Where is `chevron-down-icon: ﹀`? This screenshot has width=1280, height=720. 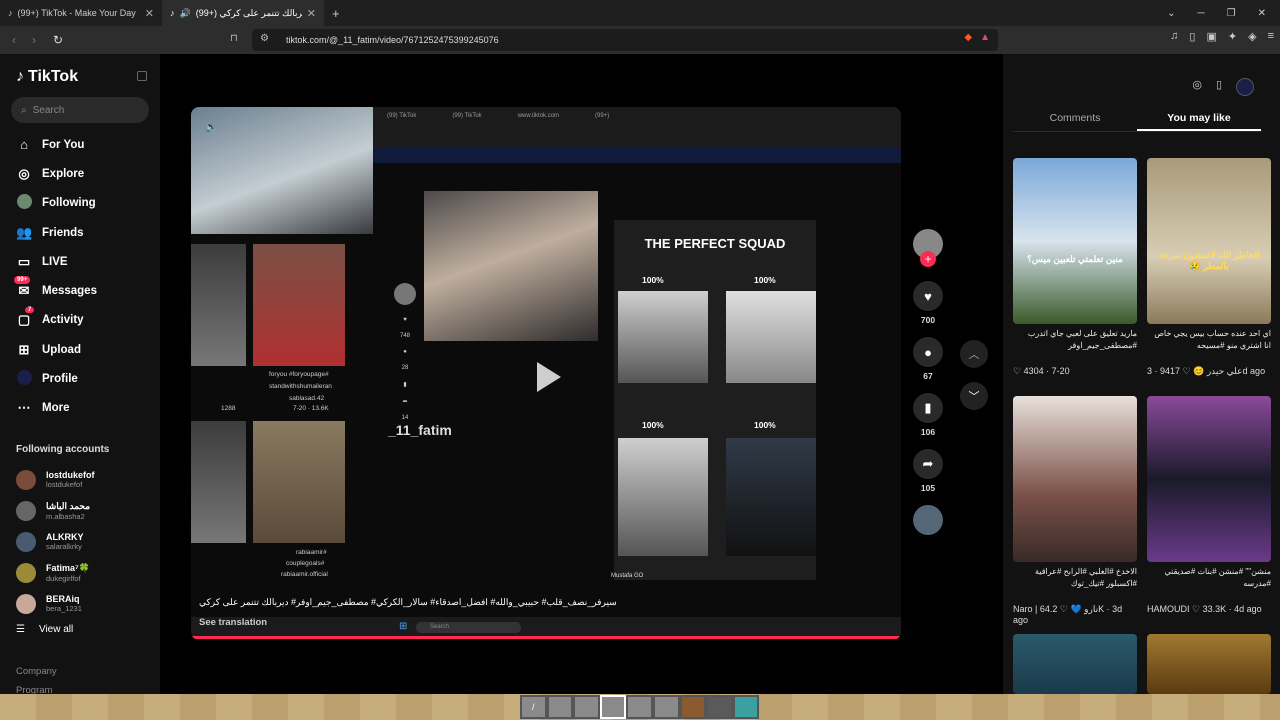 chevron-down-icon: ﹀ is located at coordinates (974, 396).